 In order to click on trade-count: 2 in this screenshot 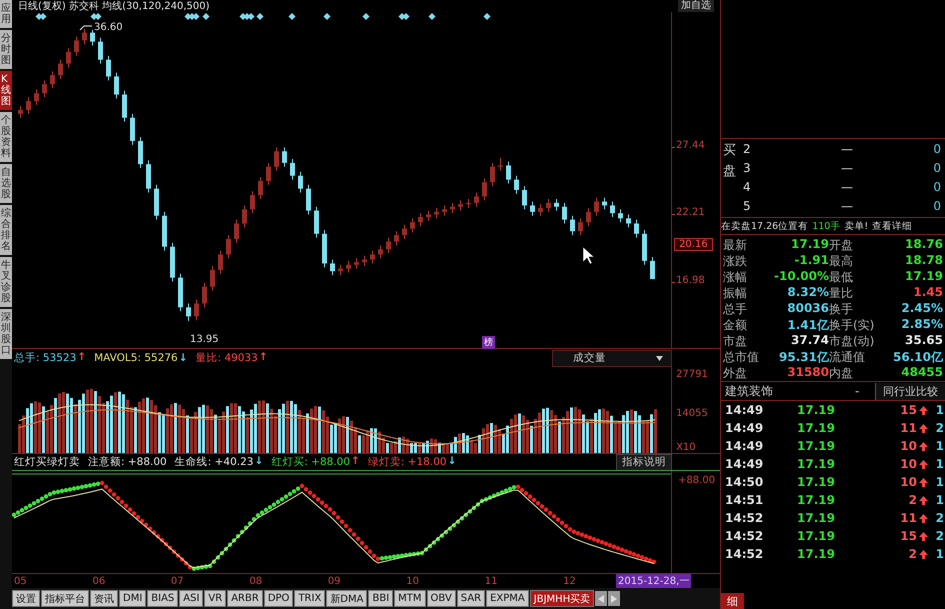, I will do `click(940, 518)`.